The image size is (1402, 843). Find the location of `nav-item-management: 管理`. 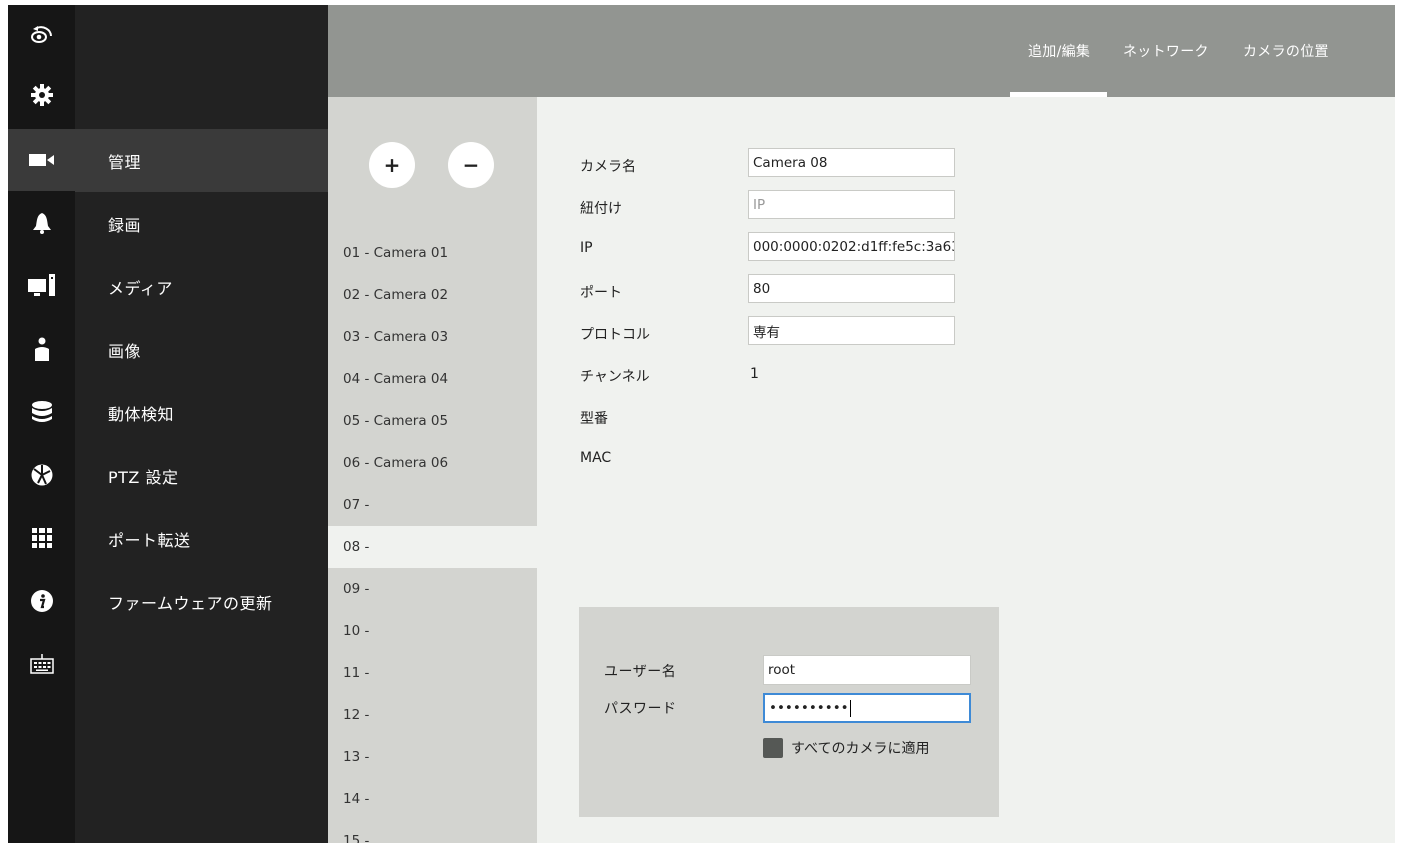

nav-item-management: 管理 is located at coordinates (201, 160).